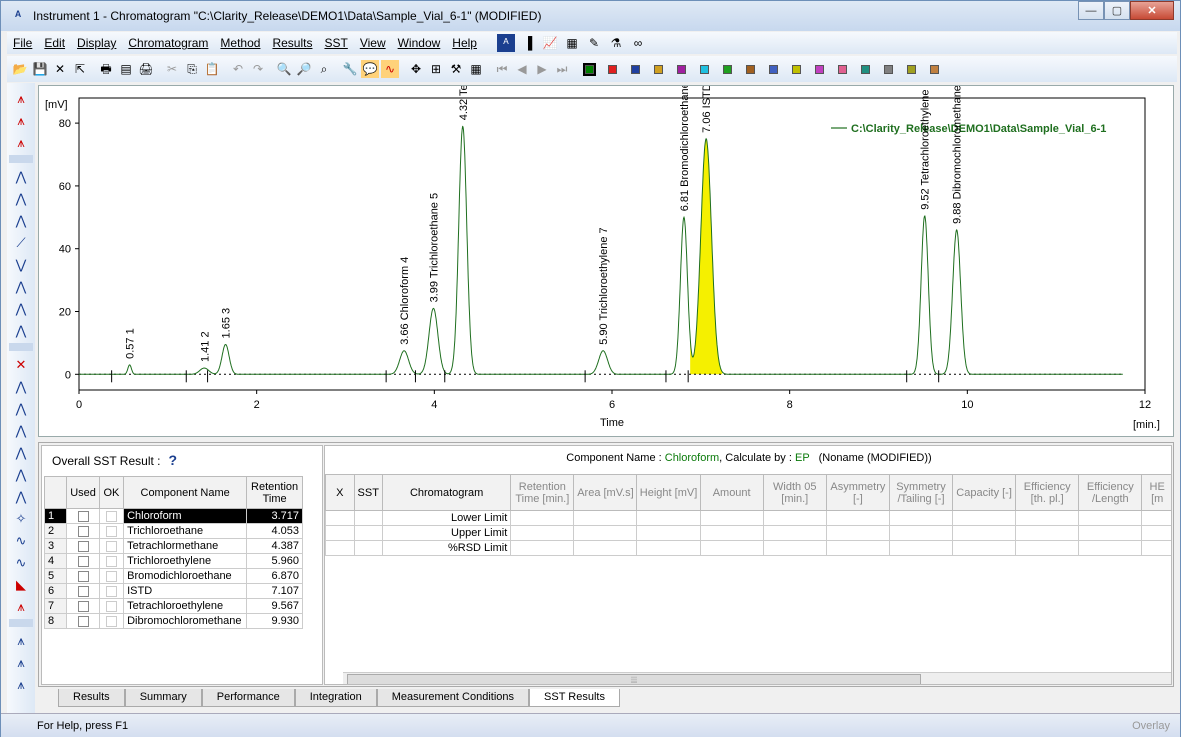 Image resolution: width=1181 pixels, height=737 pixels. Describe the element at coordinates (20, 69) in the screenshot. I see `open-icon: 📂` at that location.